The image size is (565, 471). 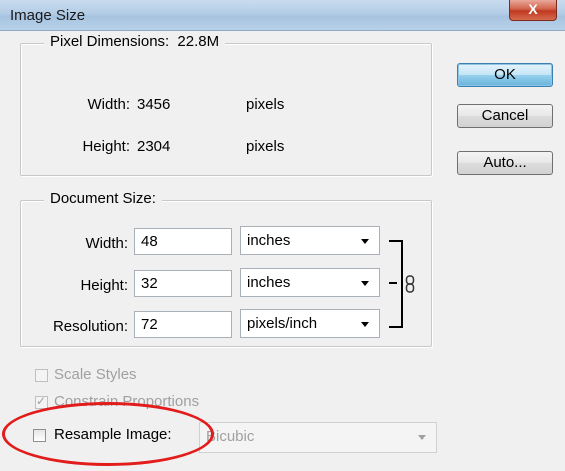 I want to click on doc-width-unit-value: inches, so click(x=269, y=240).